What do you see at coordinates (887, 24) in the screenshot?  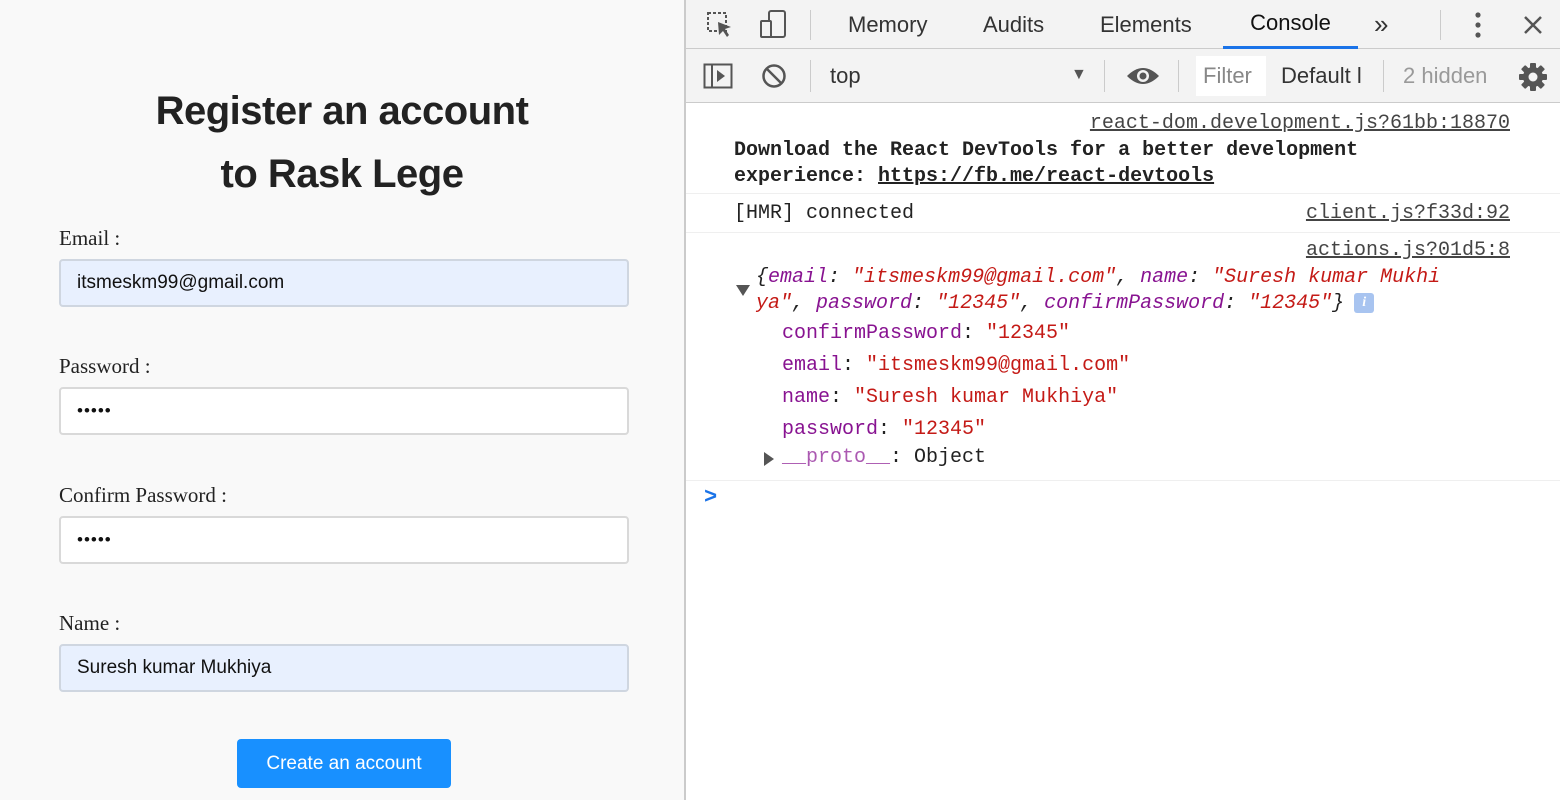 I see `tab-memory: Memory` at bounding box center [887, 24].